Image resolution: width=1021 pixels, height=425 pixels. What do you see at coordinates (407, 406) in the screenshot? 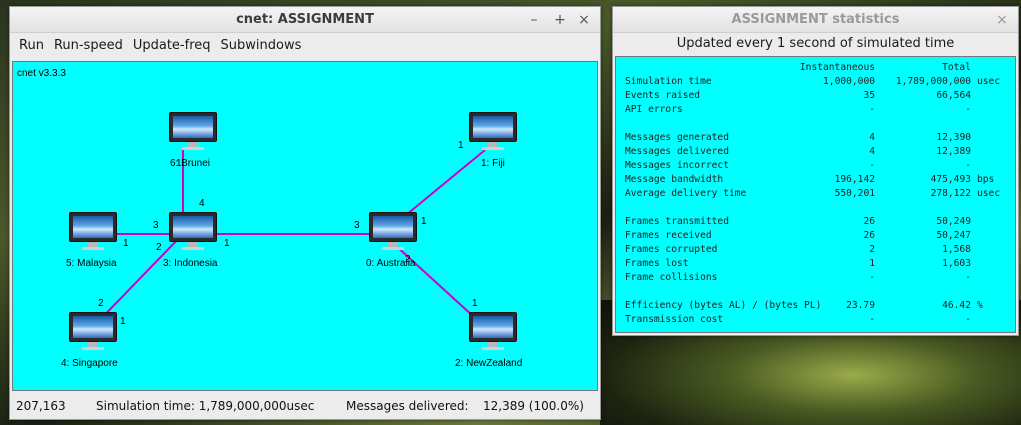
I see `messages-delivered-label: Messages delivered:` at bounding box center [407, 406].